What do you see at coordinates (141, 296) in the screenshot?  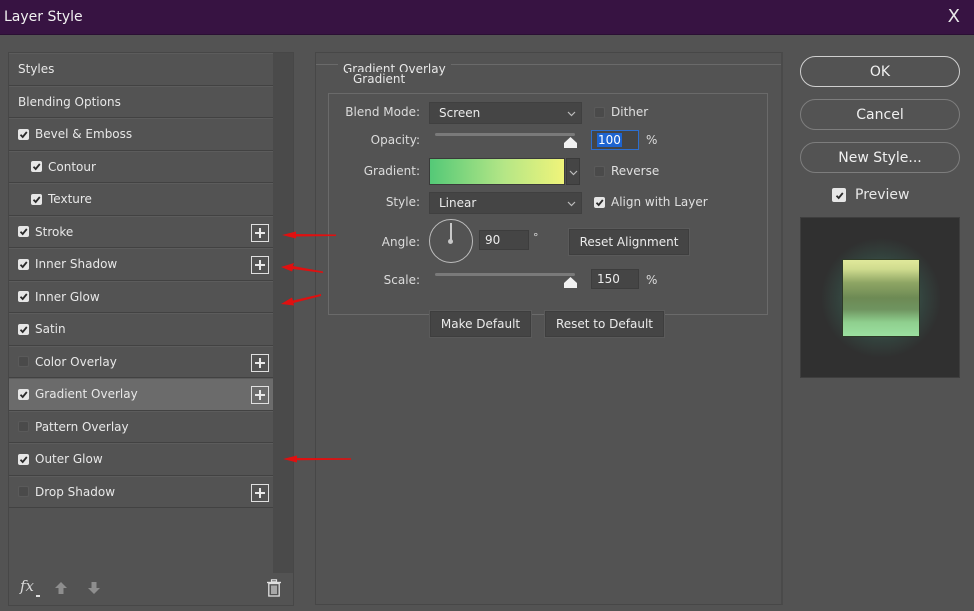 I see `style-list-item: Inner Glow` at bounding box center [141, 296].